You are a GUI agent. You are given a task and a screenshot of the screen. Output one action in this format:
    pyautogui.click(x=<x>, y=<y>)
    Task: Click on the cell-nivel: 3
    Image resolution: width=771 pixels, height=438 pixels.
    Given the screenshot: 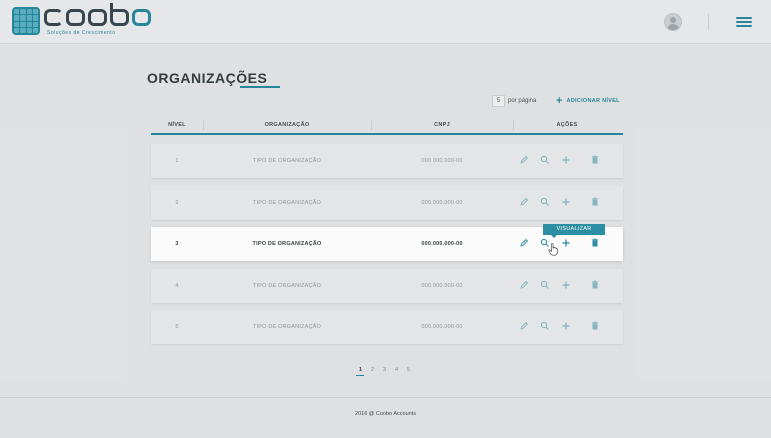 What is the action you would take?
    pyautogui.click(x=177, y=244)
    